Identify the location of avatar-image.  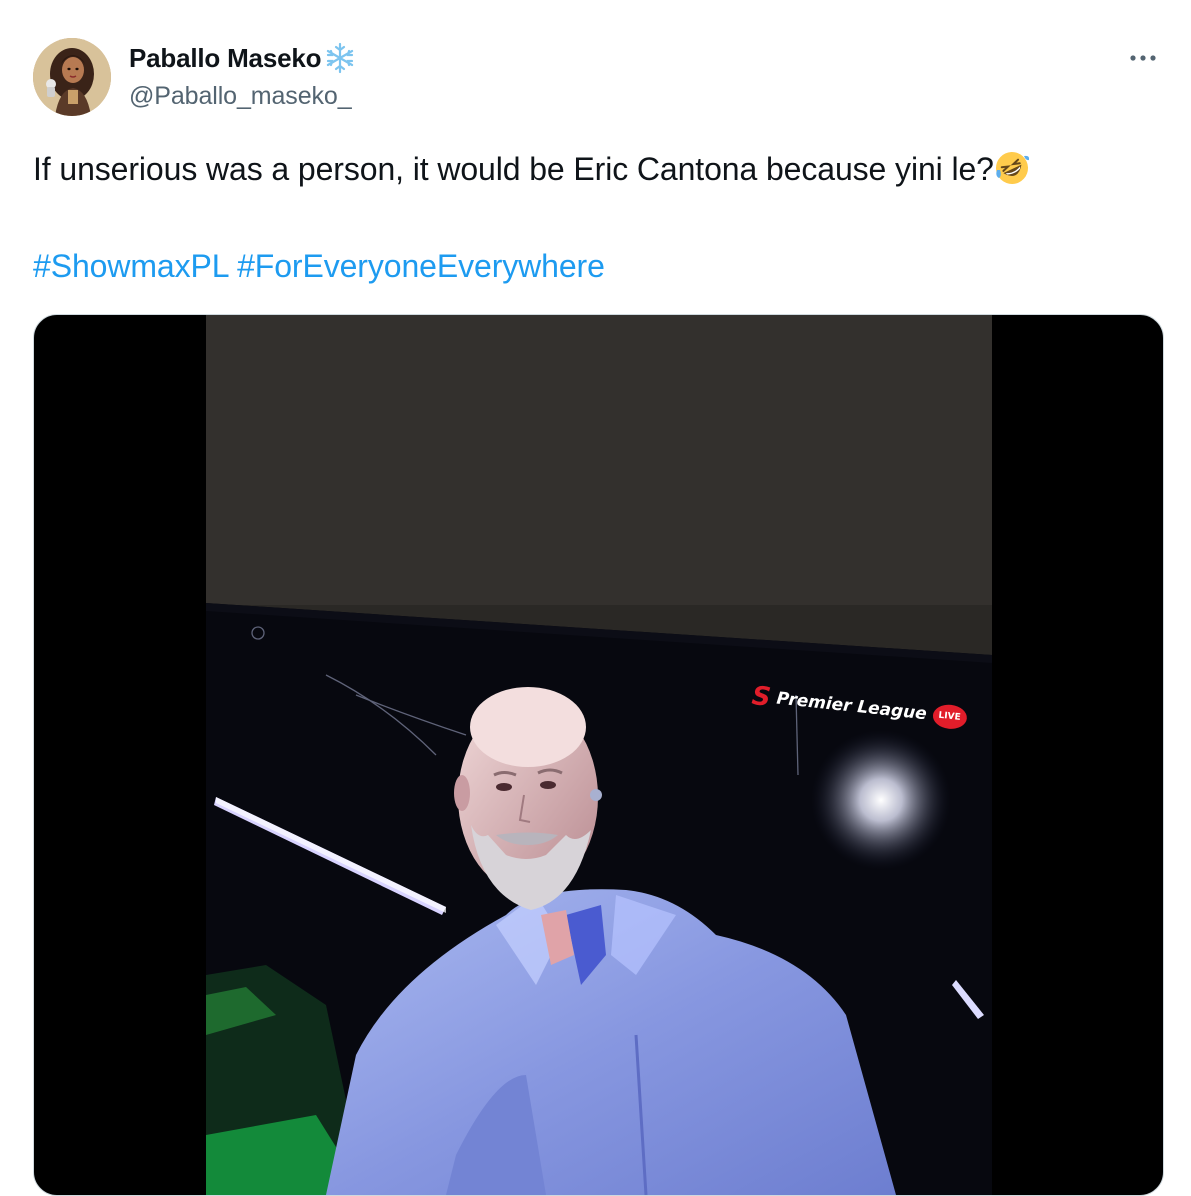
(72, 77).